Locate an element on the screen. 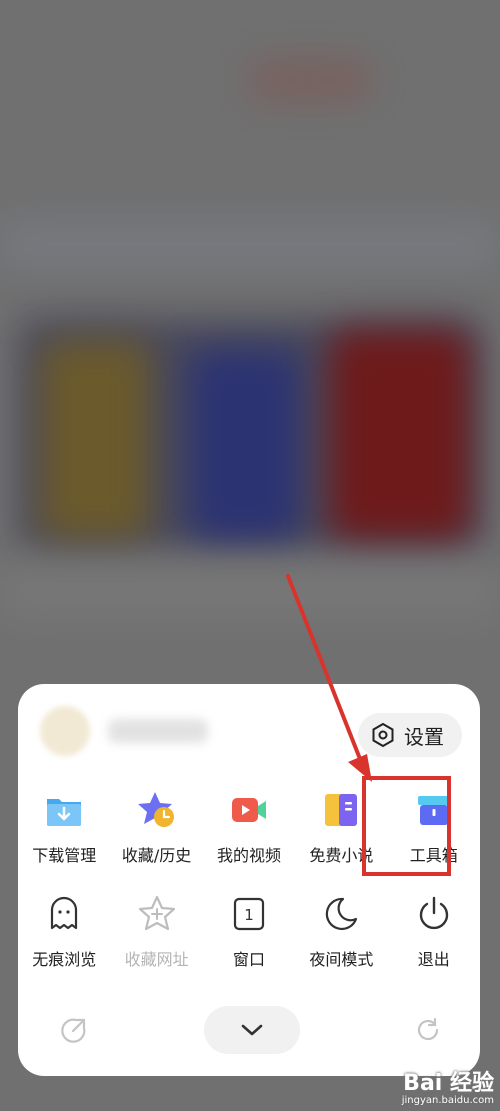 The image size is (500, 1111). settings-button: 设置 is located at coordinates (410, 735).